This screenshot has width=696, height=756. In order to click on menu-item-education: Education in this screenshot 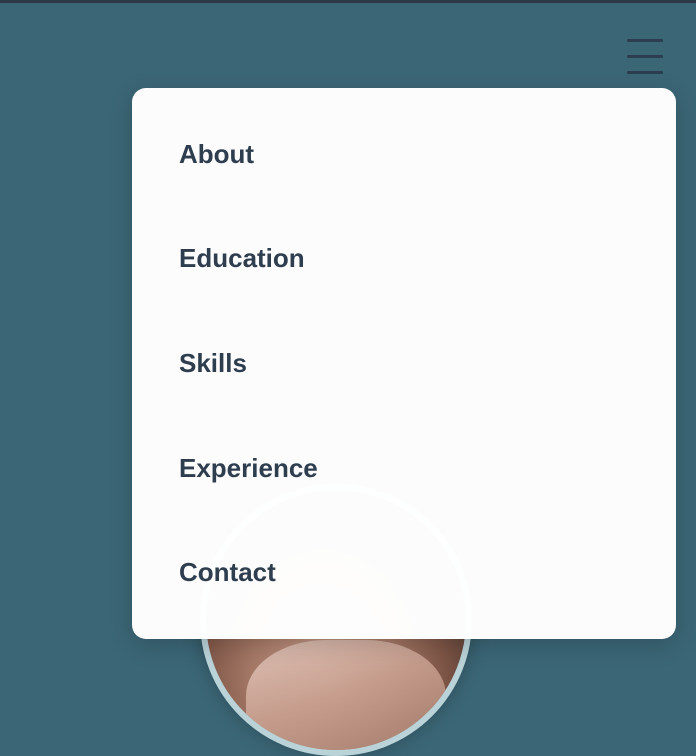, I will do `click(242, 258)`.